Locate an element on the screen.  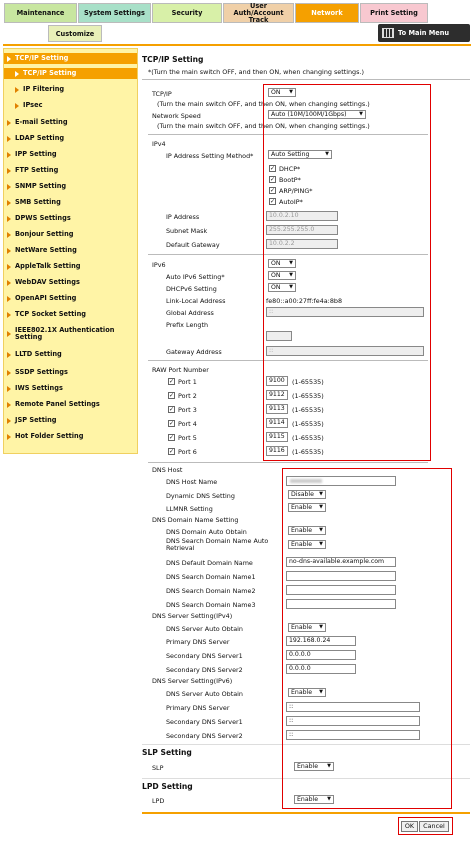
arp-ping-checkbox: ✓ is located at coordinates (272, 190).